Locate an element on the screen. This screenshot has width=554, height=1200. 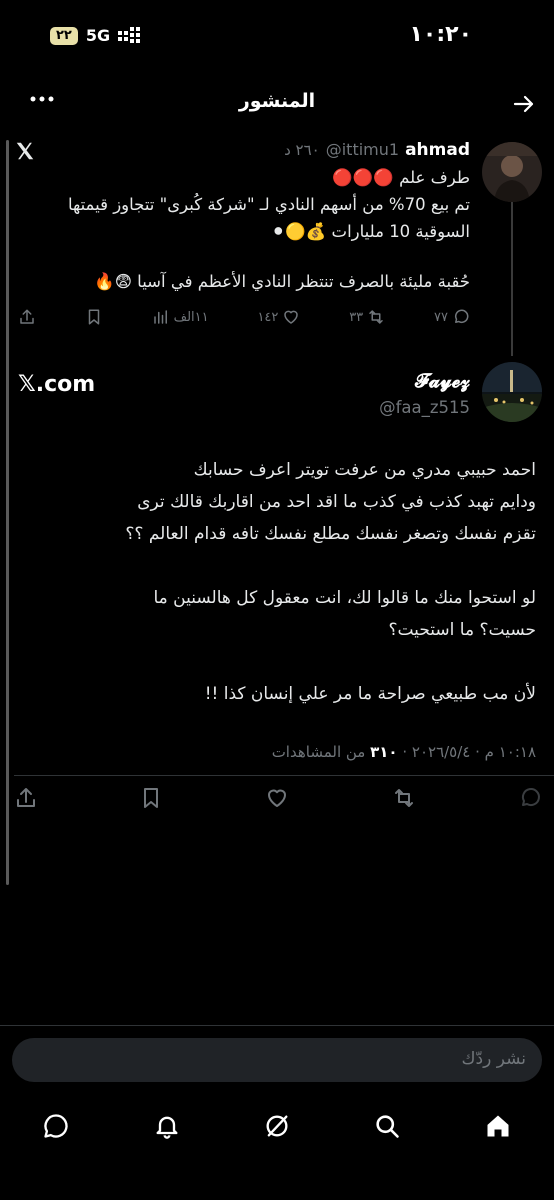
quoted-text-line: طرف علم 🔴🔴🔴 is located at coordinates (401, 177).